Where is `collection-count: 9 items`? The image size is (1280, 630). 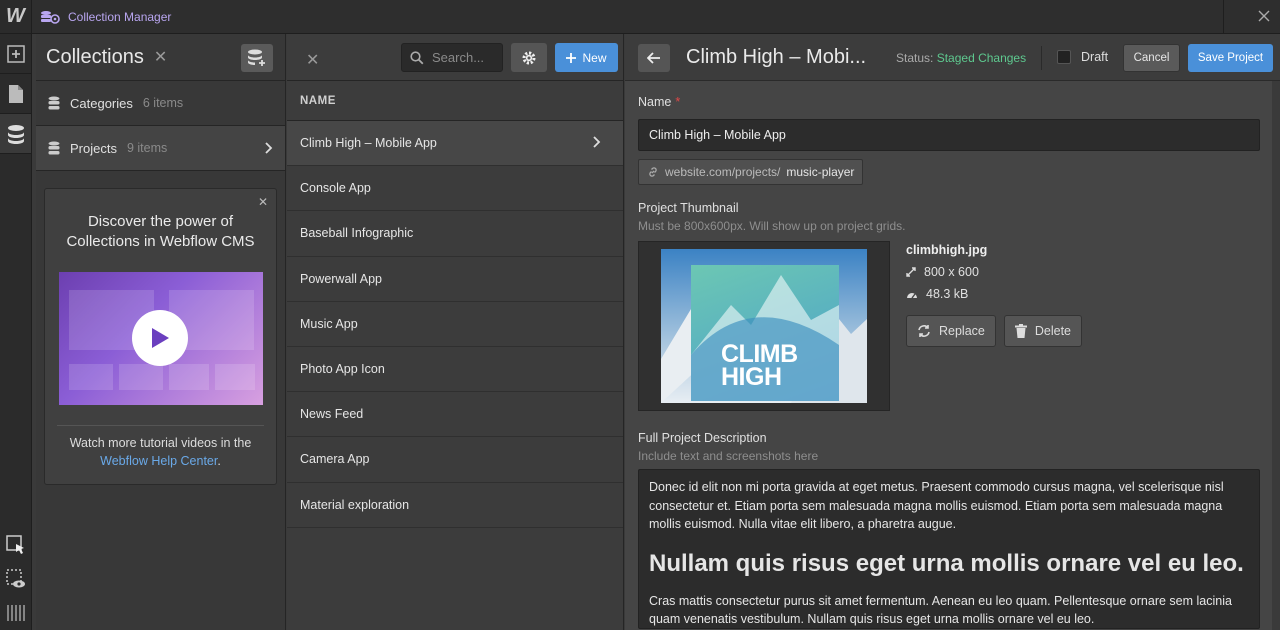 collection-count: 9 items is located at coordinates (147, 148).